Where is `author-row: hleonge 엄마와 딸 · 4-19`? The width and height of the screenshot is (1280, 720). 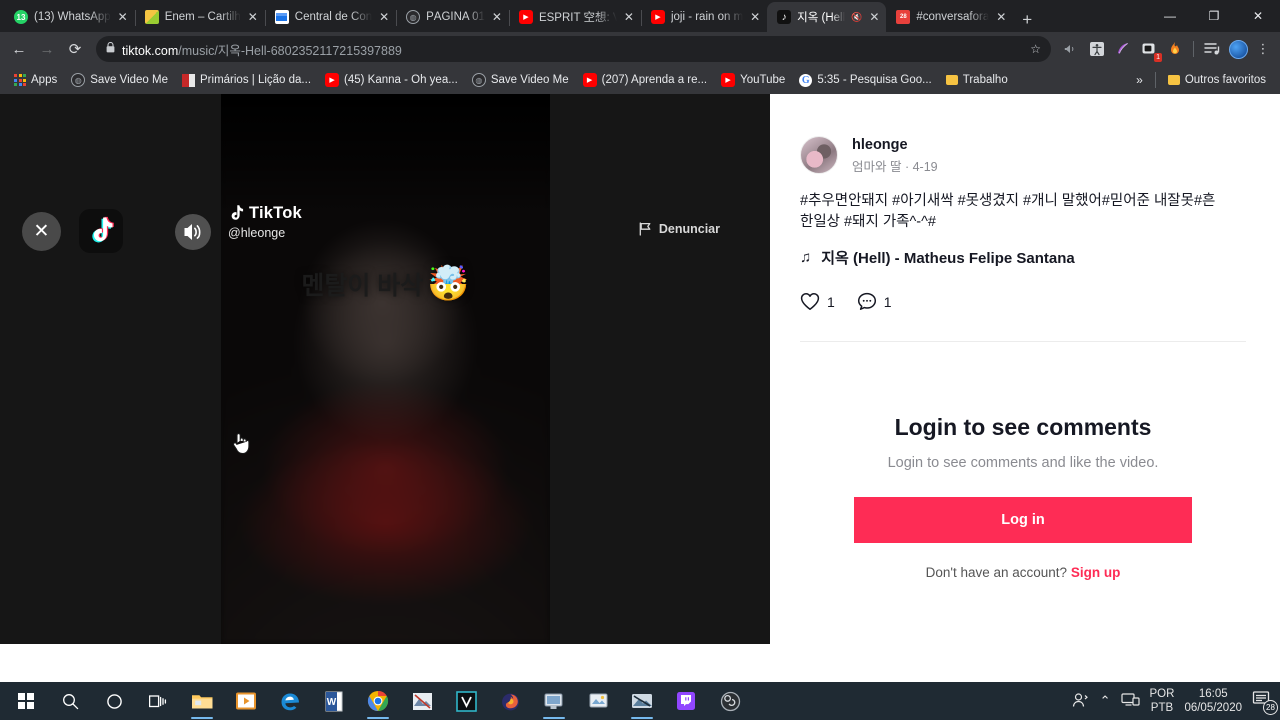 author-row: hleonge 엄마와 딸 · 4-19 is located at coordinates (1023, 155).